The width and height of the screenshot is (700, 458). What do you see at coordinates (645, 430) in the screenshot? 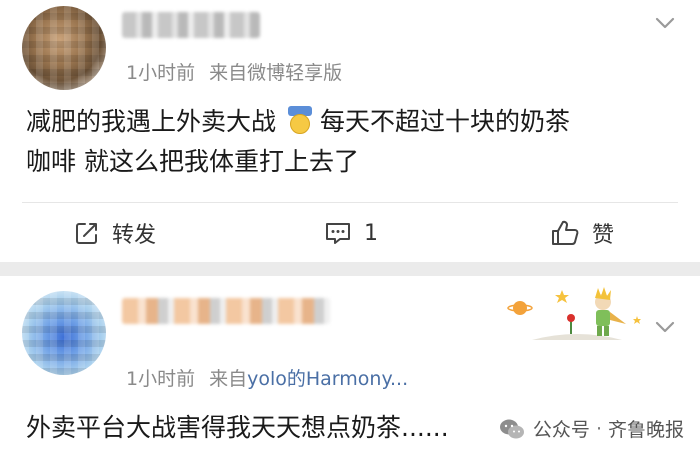
I see `watermark-account: 齐鲁晚报` at bounding box center [645, 430].